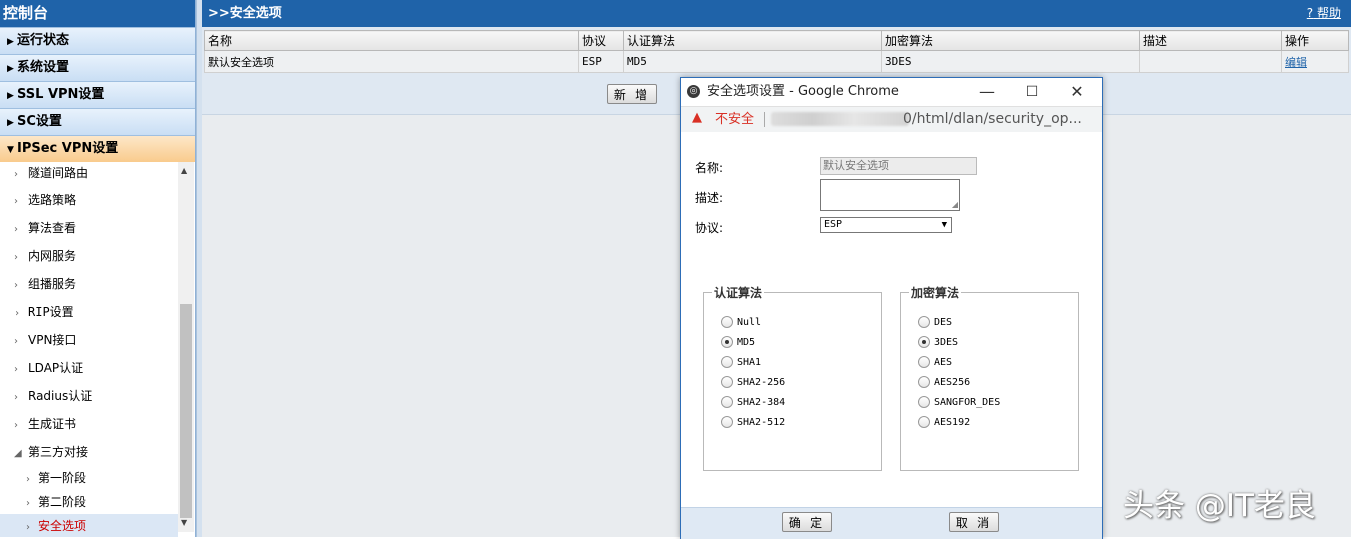 This screenshot has height=539, width=1351. I want to click on sidebar-subitem-security-options: › 安全选项, so click(89, 525).